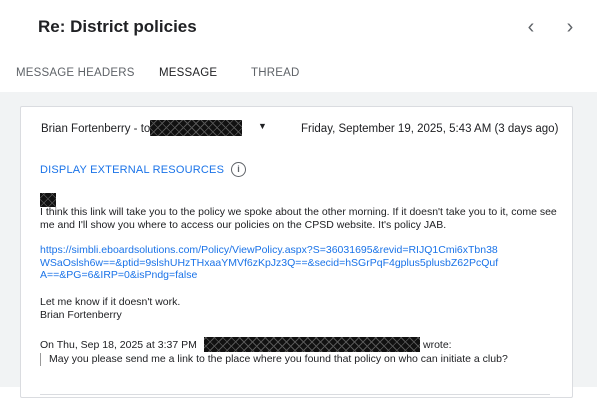 The width and height of the screenshot is (597, 398). I want to click on chevron-right-icon: ›, so click(570, 27).